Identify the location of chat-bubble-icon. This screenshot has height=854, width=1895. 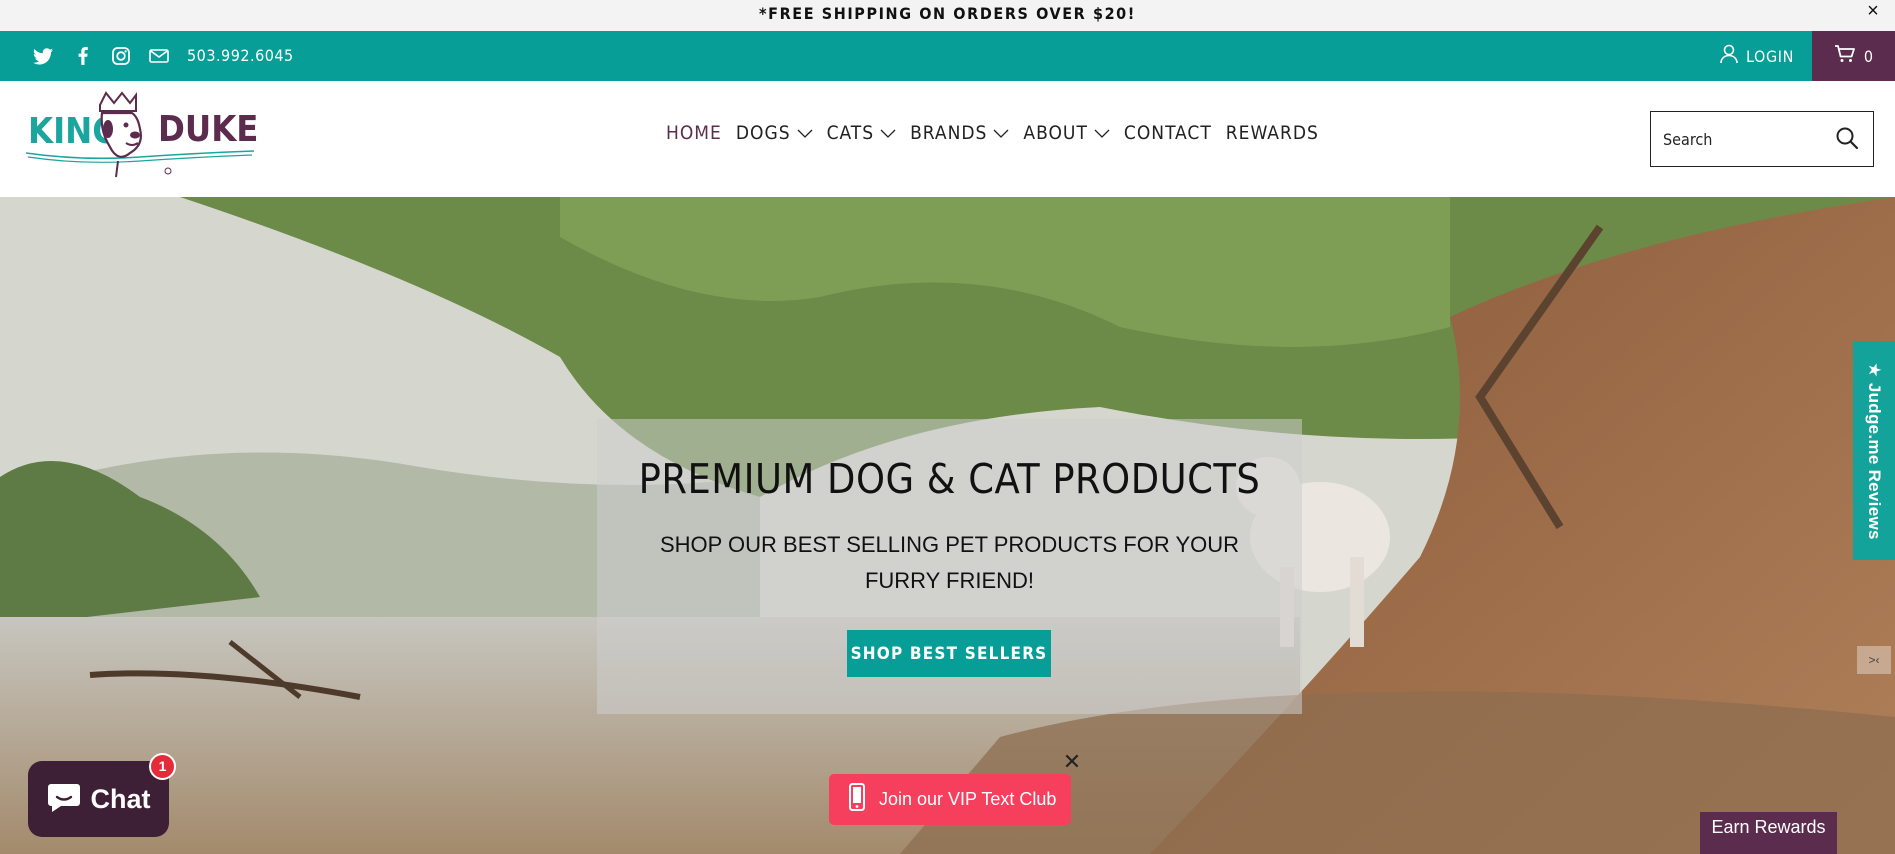
(64, 799).